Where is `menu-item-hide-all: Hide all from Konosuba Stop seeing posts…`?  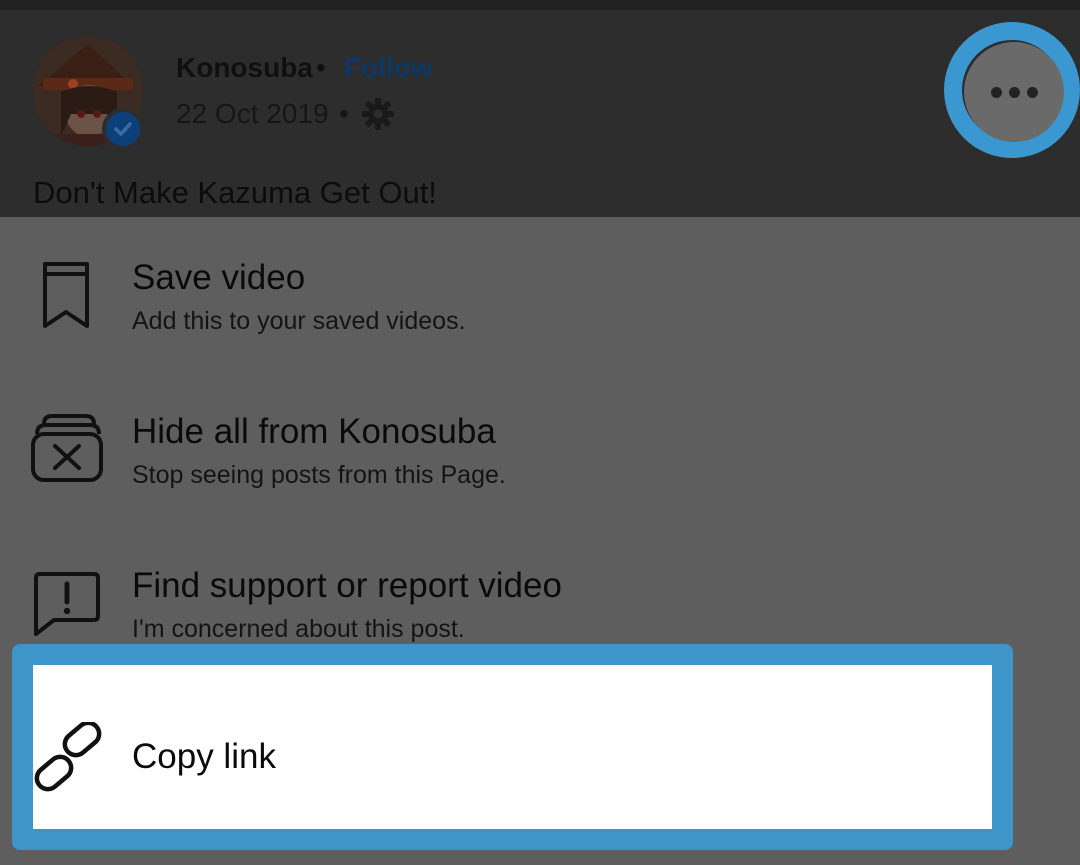
menu-item-hide-all: Hide all from Konosuba Stop seeing posts… is located at coordinates (540, 454).